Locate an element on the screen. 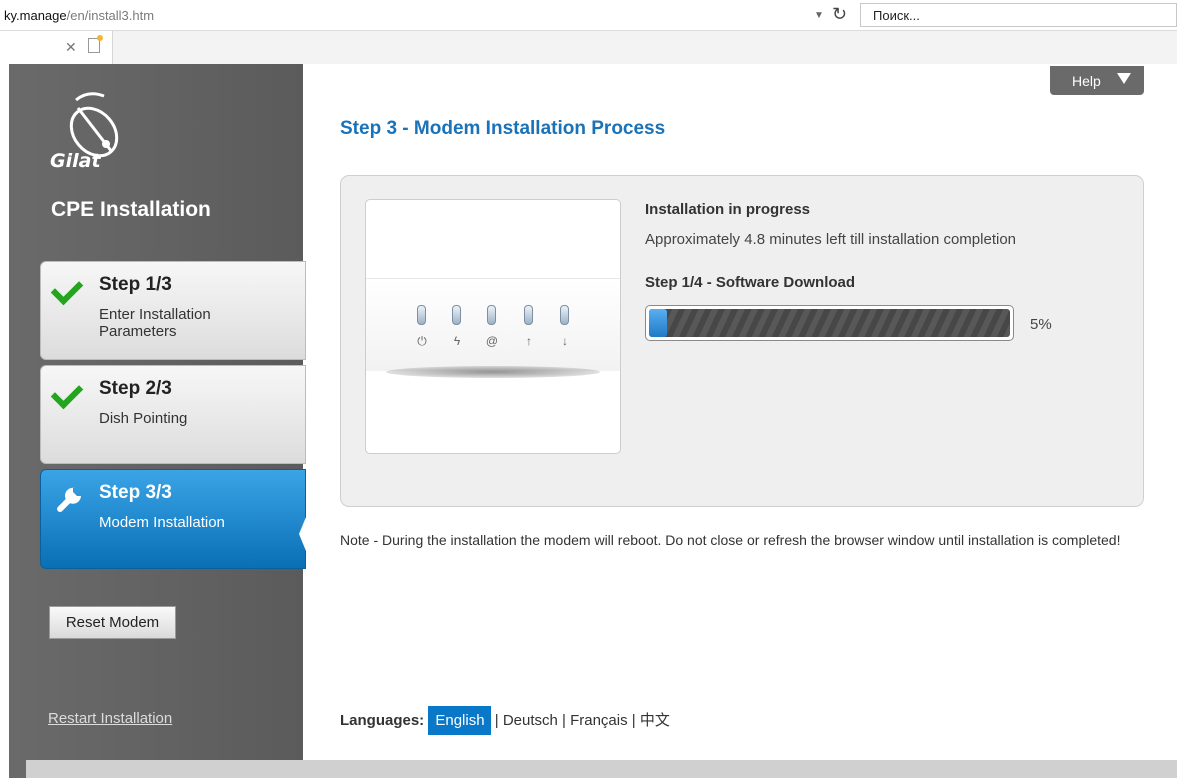 This screenshot has width=1177, height=778. reset-modem-button: Reset Modem is located at coordinates (112, 622).